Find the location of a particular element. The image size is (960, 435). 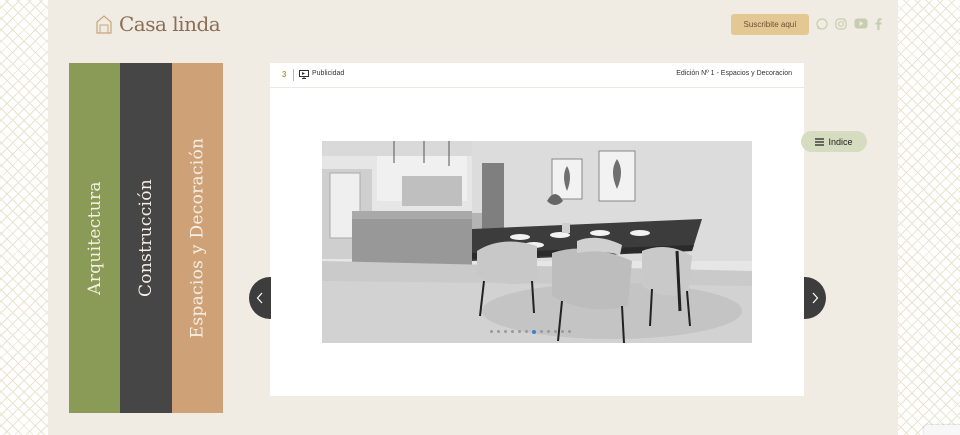

logo-text: Casa linda is located at coordinates (170, 24).